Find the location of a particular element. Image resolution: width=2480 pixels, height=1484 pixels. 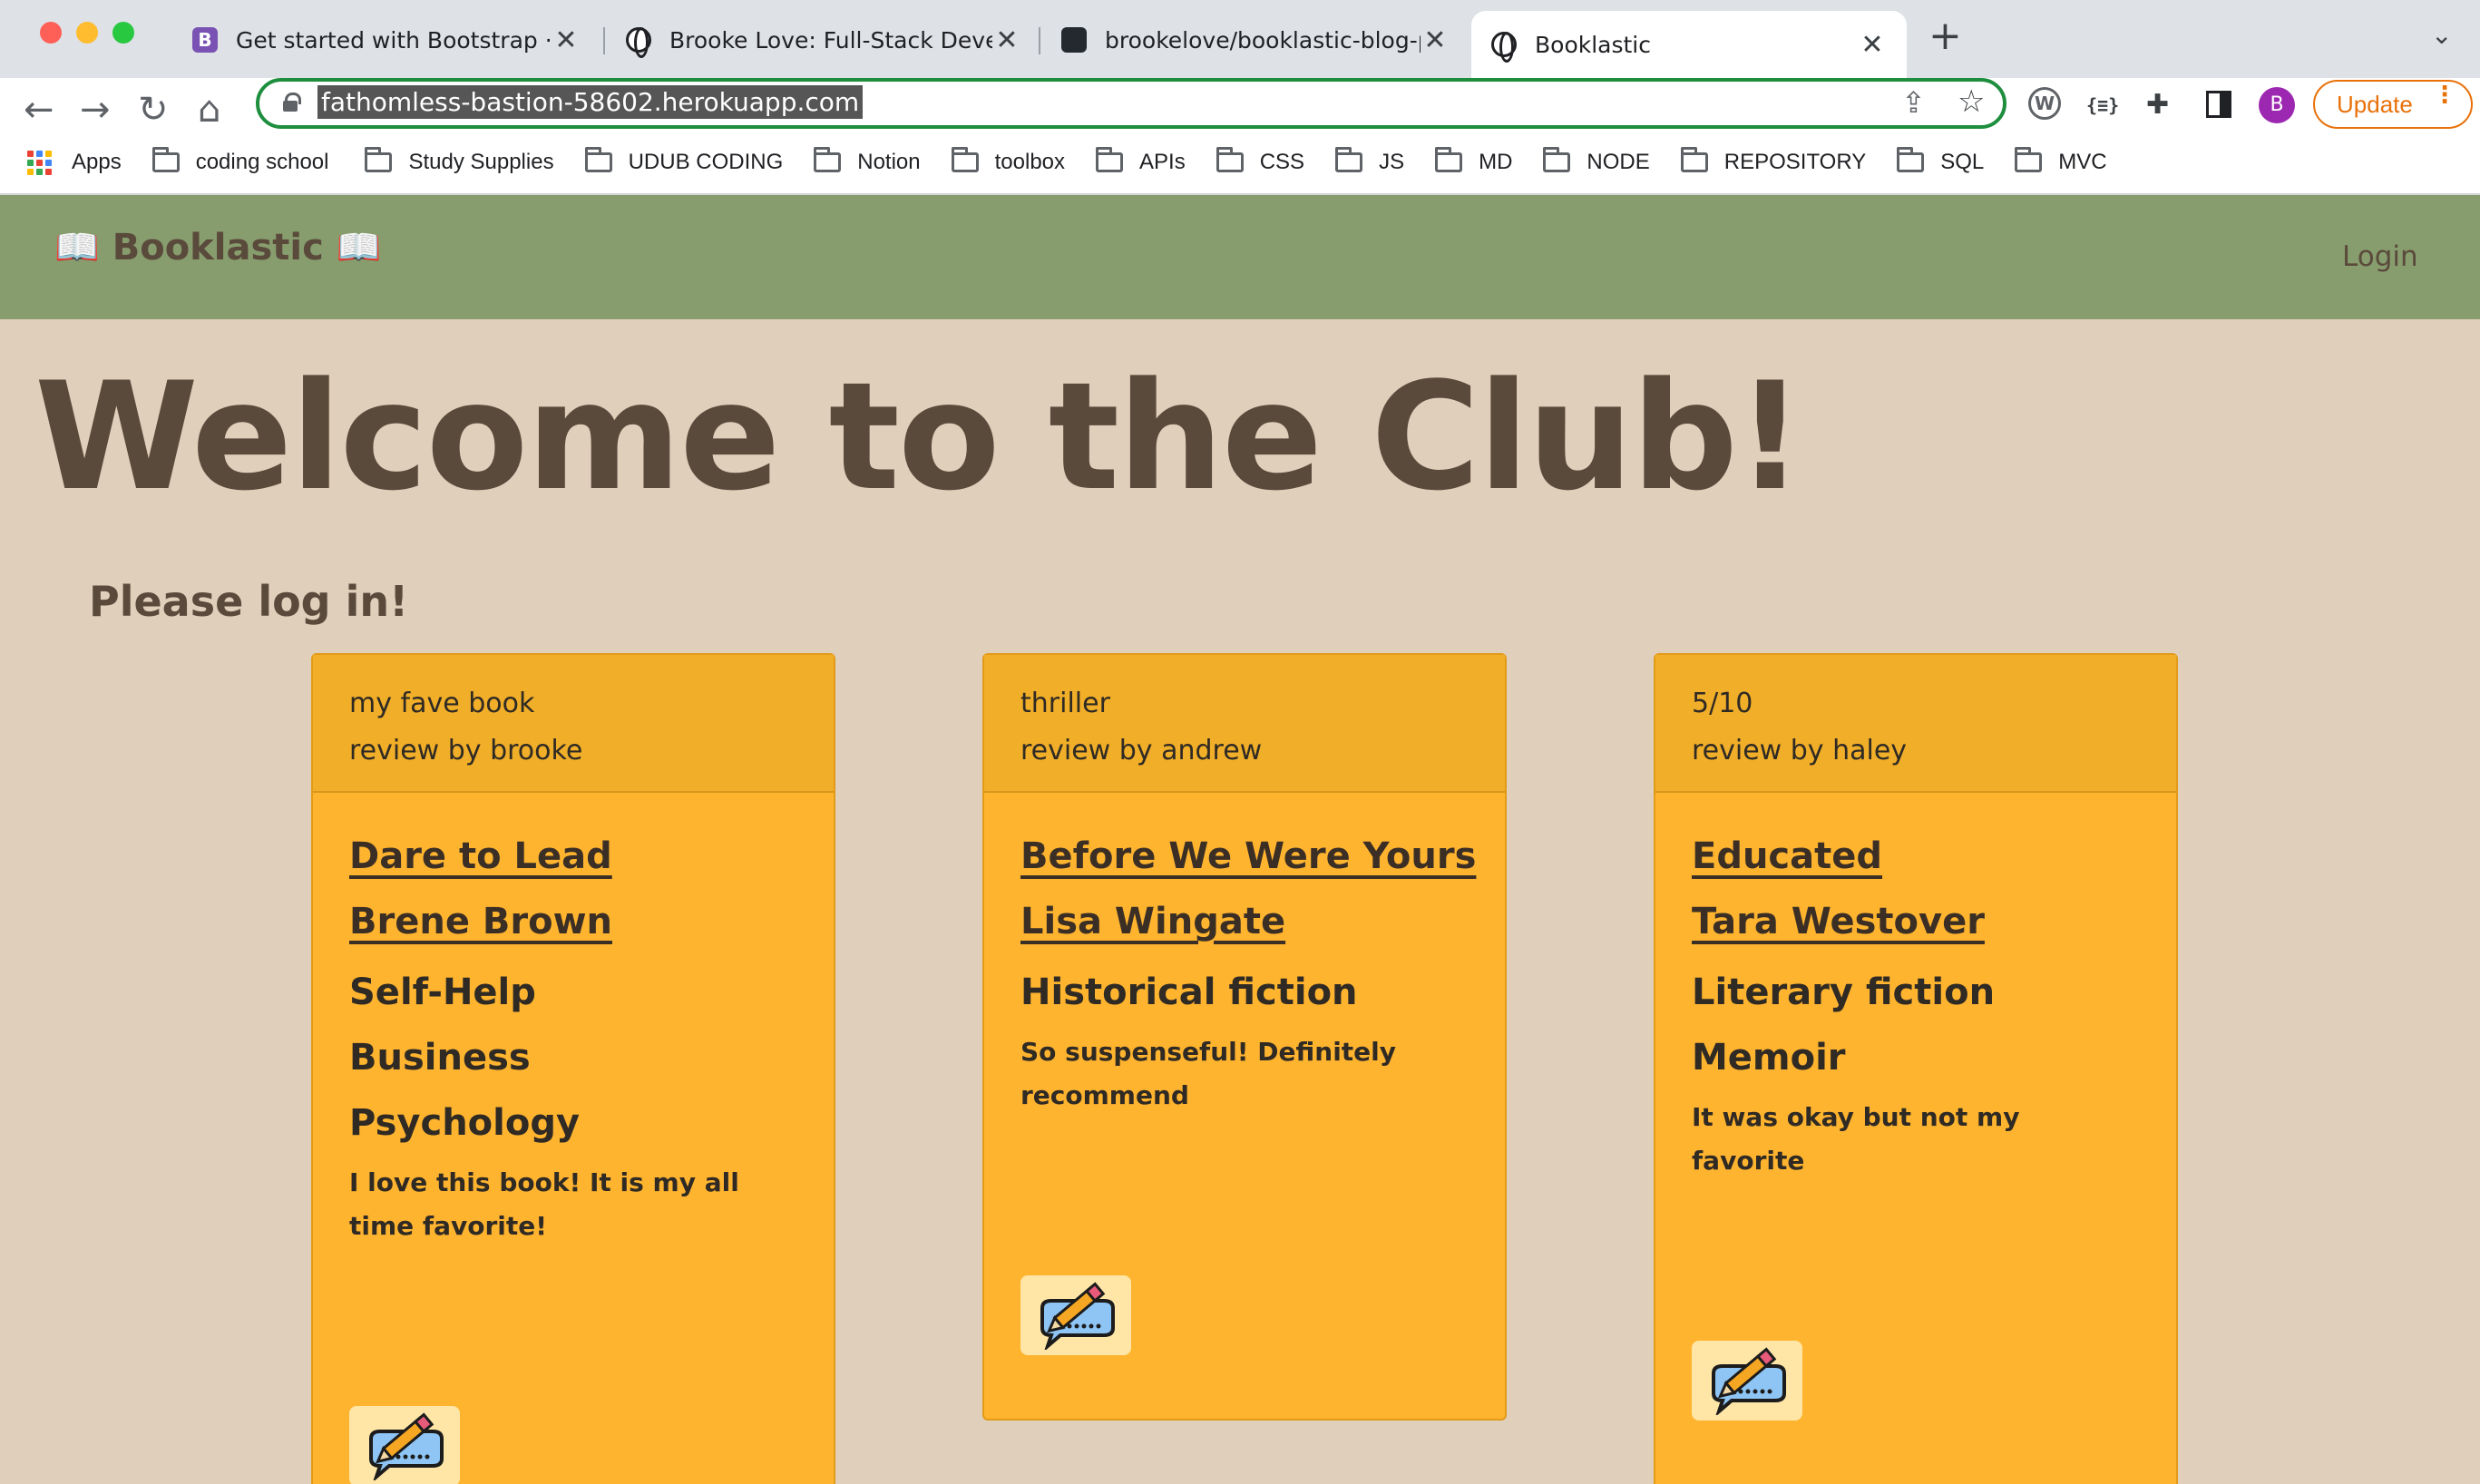

update-button: Update ⋮ is located at coordinates (2393, 104).